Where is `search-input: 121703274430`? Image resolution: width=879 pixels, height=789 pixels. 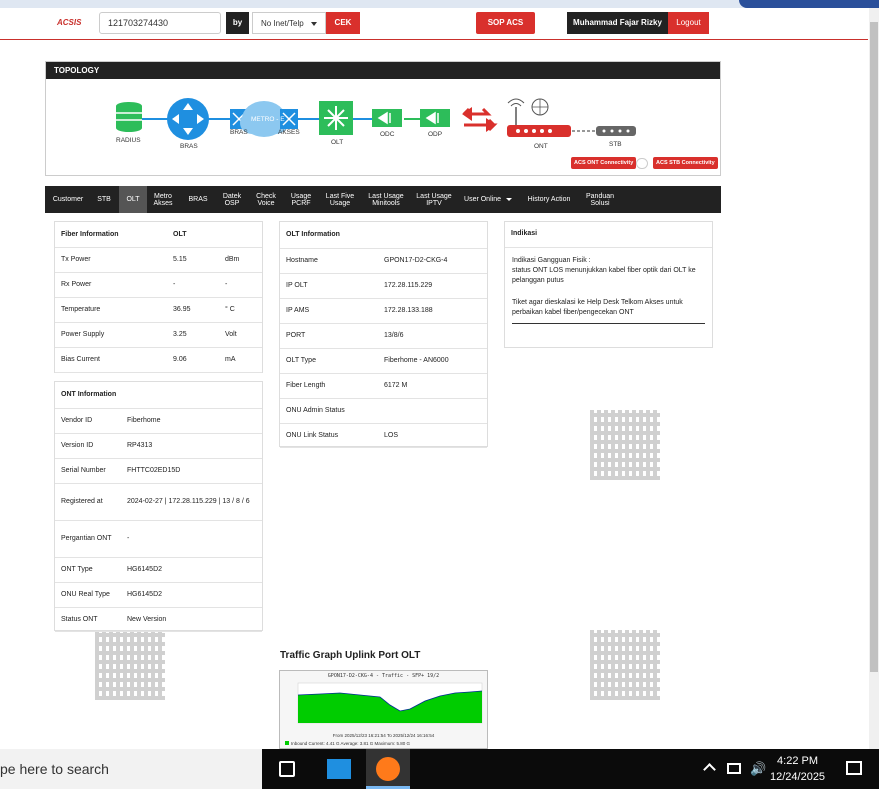
search-input: 121703274430 is located at coordinates (160, 23).